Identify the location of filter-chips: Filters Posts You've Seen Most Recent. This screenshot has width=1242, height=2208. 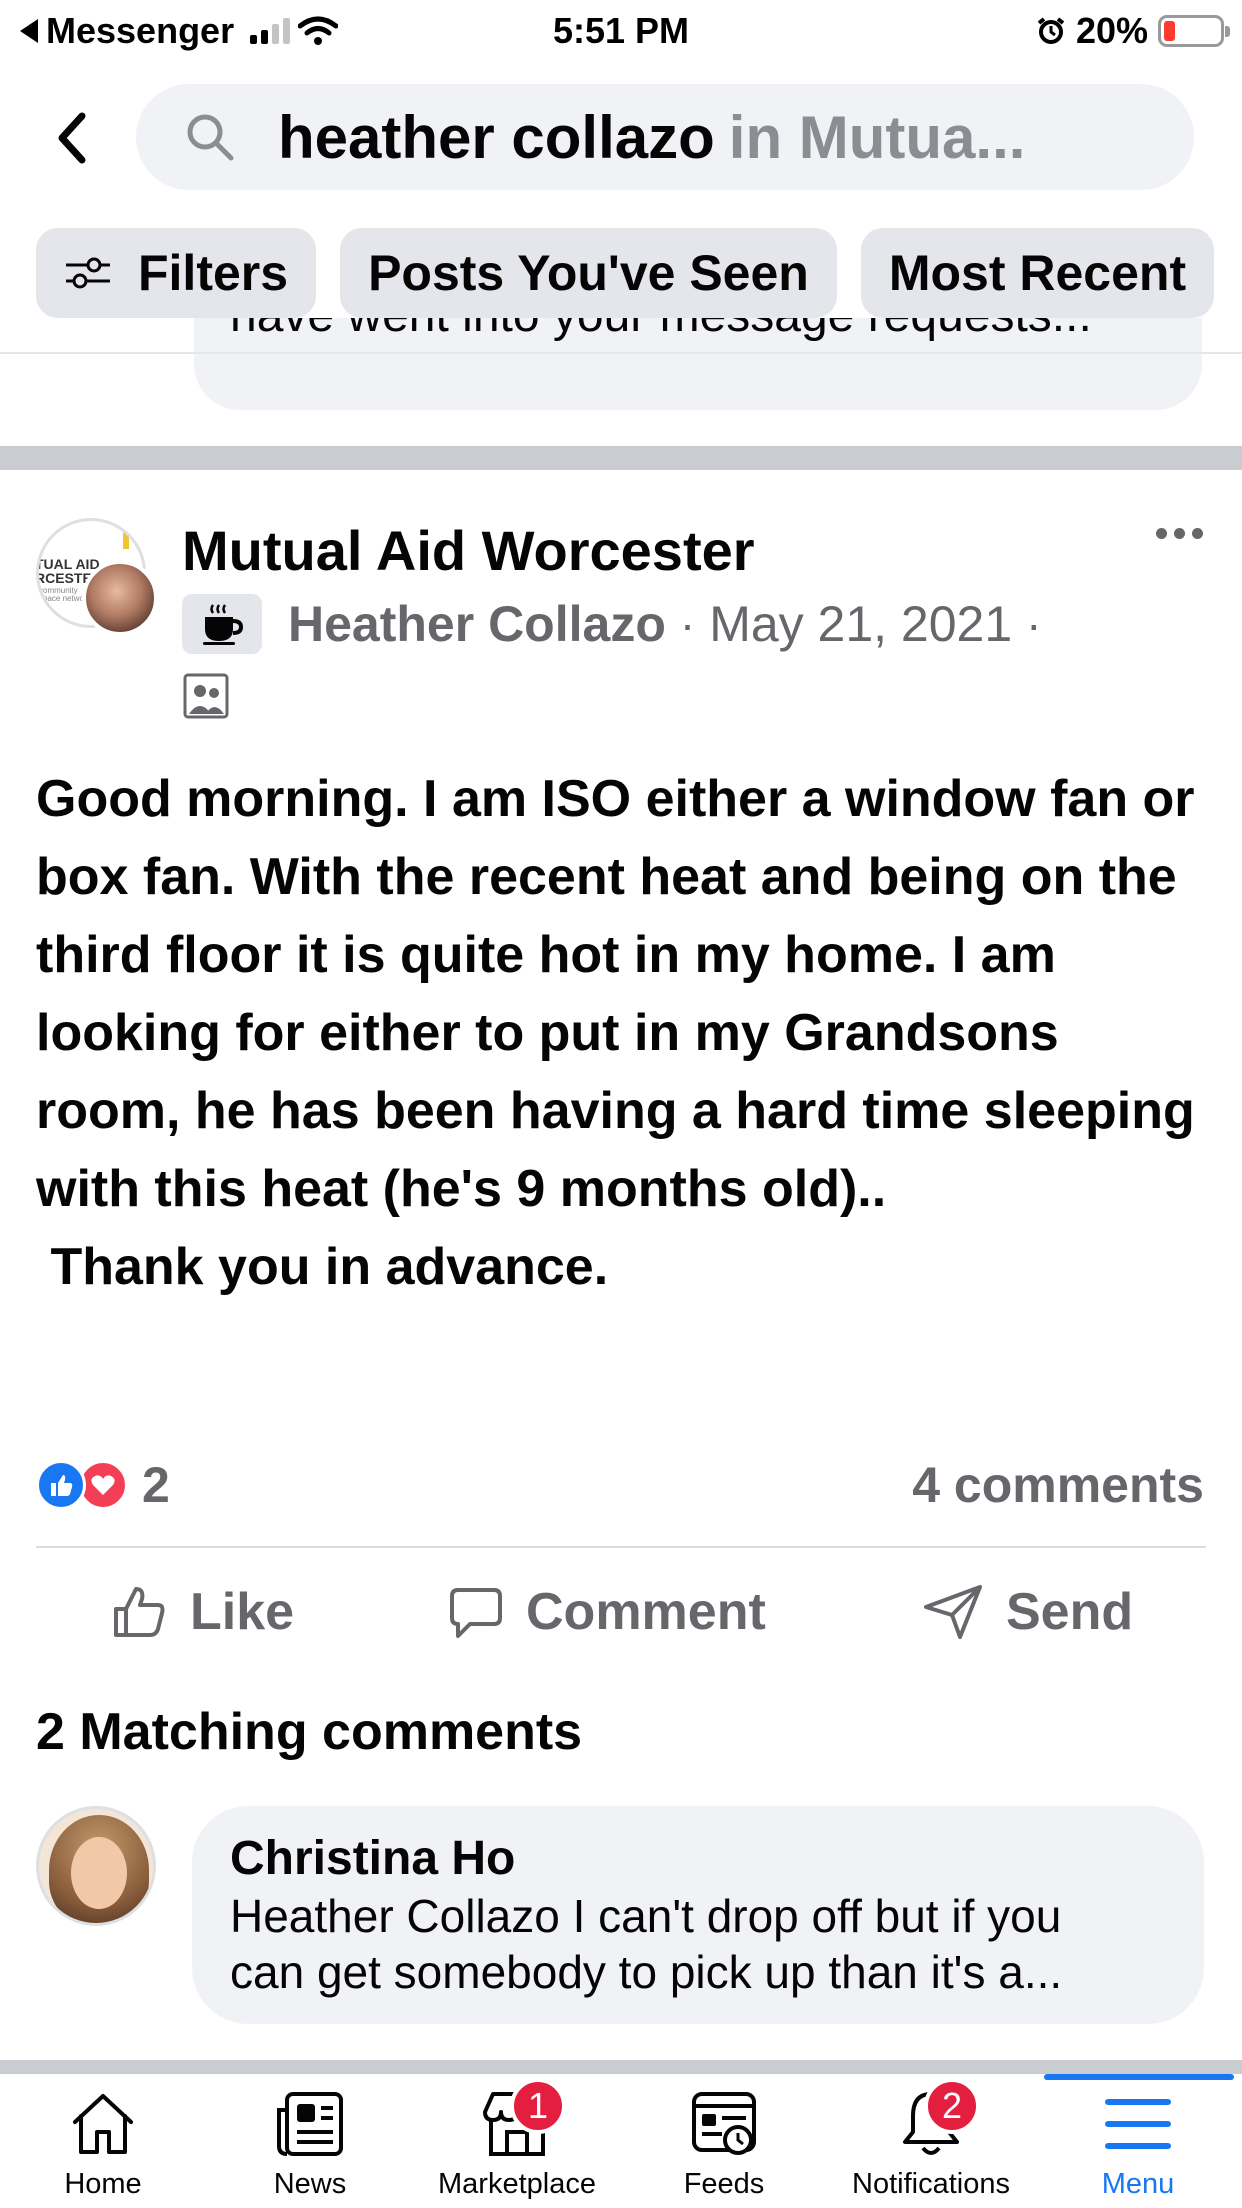
(625, 273).